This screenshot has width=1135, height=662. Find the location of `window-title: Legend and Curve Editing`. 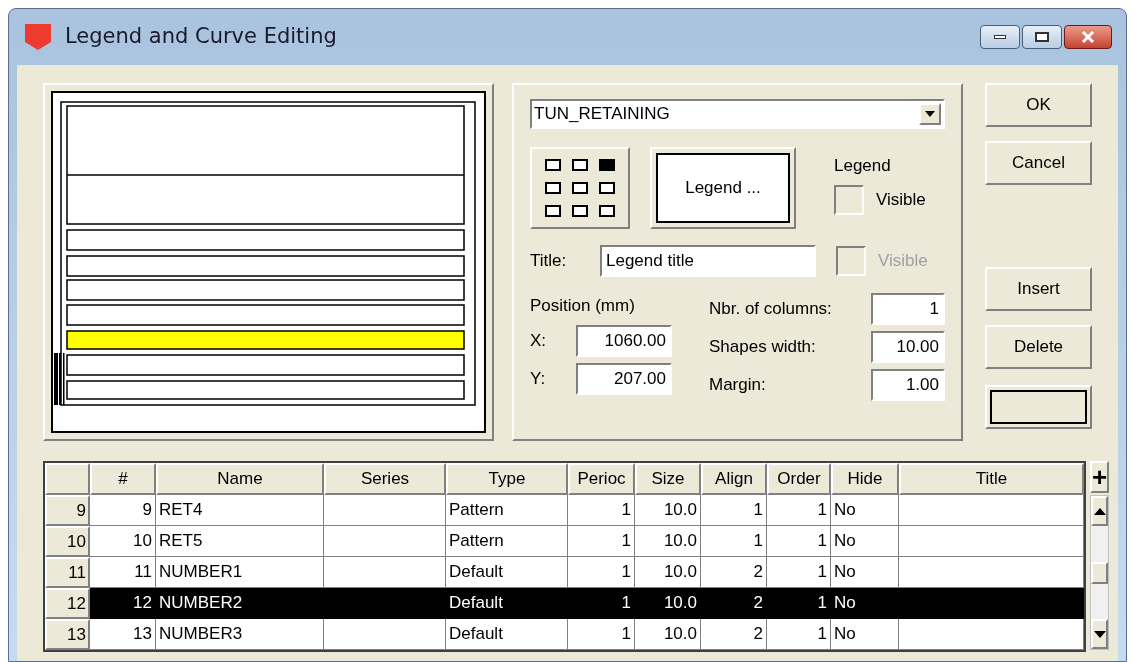

window-title: Legend and Curve Editing is located at coordinates (201, 37).